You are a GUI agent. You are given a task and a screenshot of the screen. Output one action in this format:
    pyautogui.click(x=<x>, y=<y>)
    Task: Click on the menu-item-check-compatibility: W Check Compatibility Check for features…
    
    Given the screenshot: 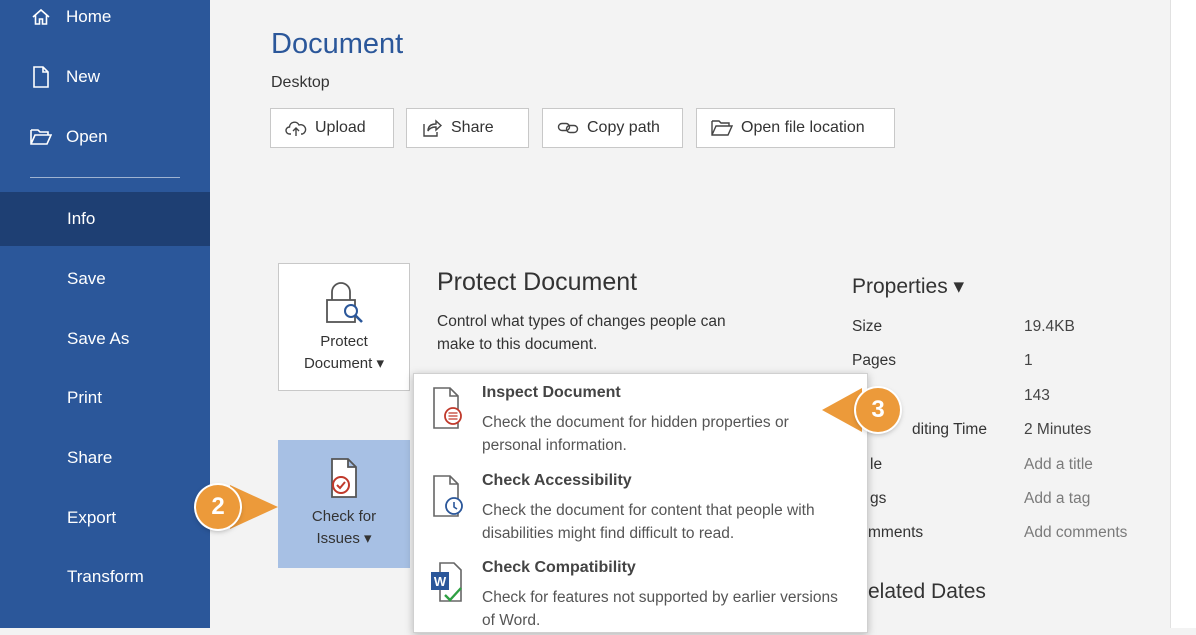 What is the action you would take?
    pyautogui.click(x=640, y=592)
    